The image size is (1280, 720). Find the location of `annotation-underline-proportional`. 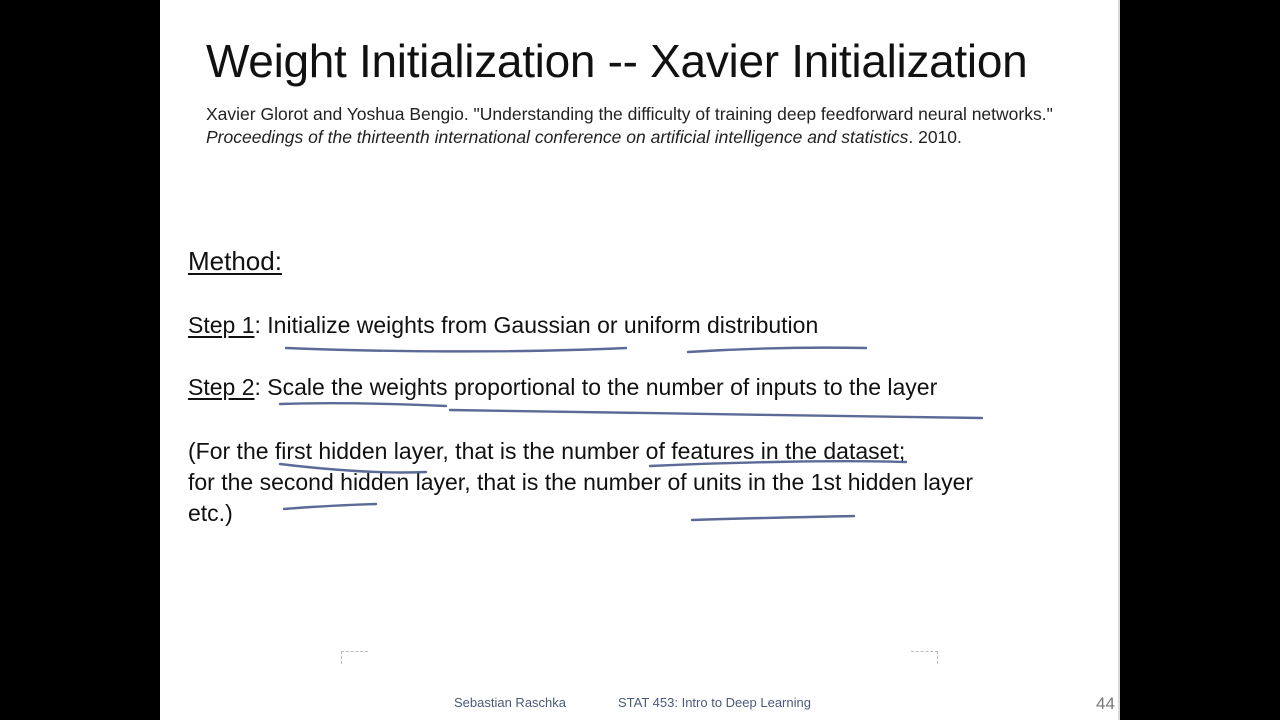

annotation-underline-proportional is located at coordinates (716, 414).